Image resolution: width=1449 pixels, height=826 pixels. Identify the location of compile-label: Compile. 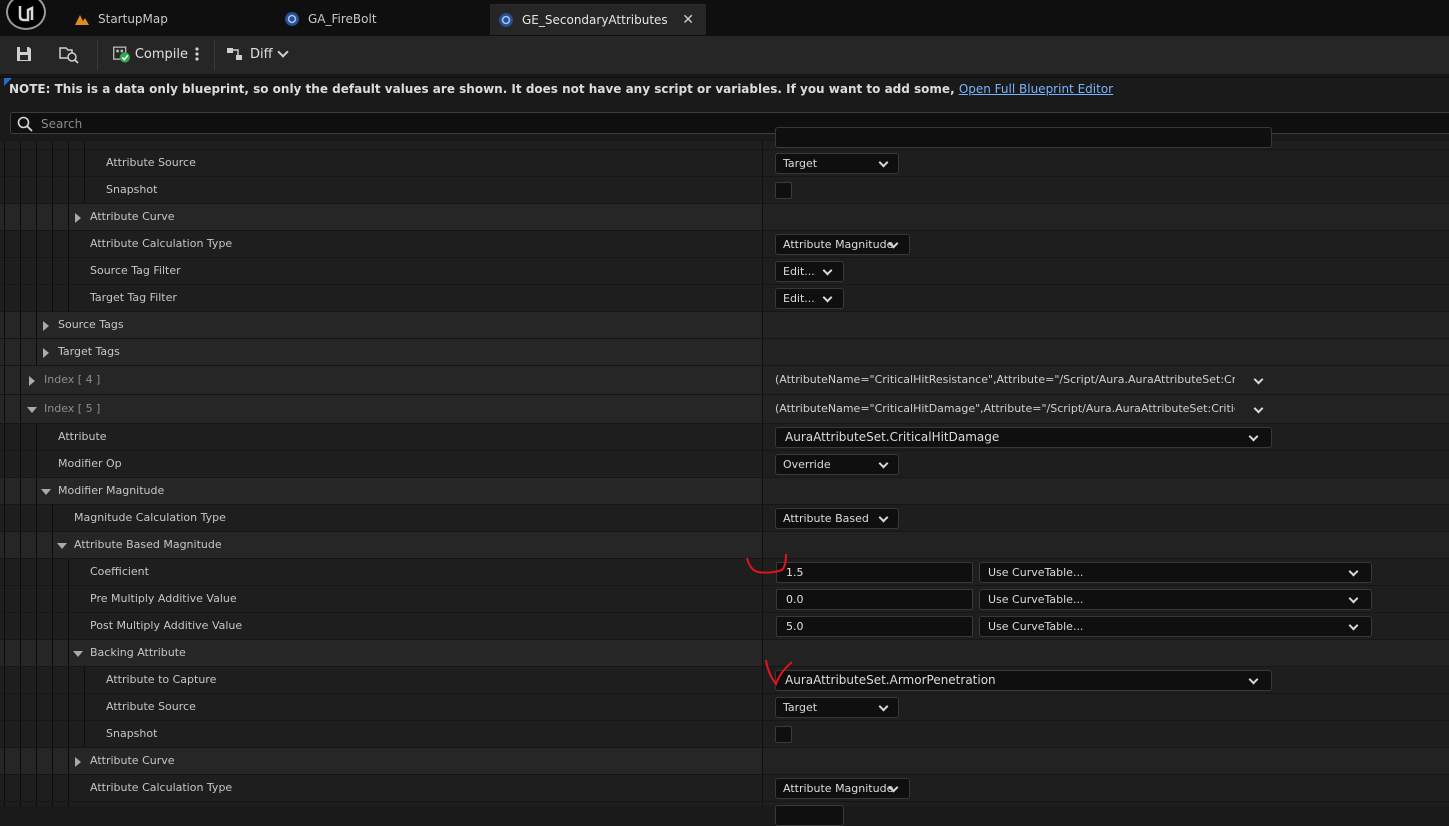
(161, 54).